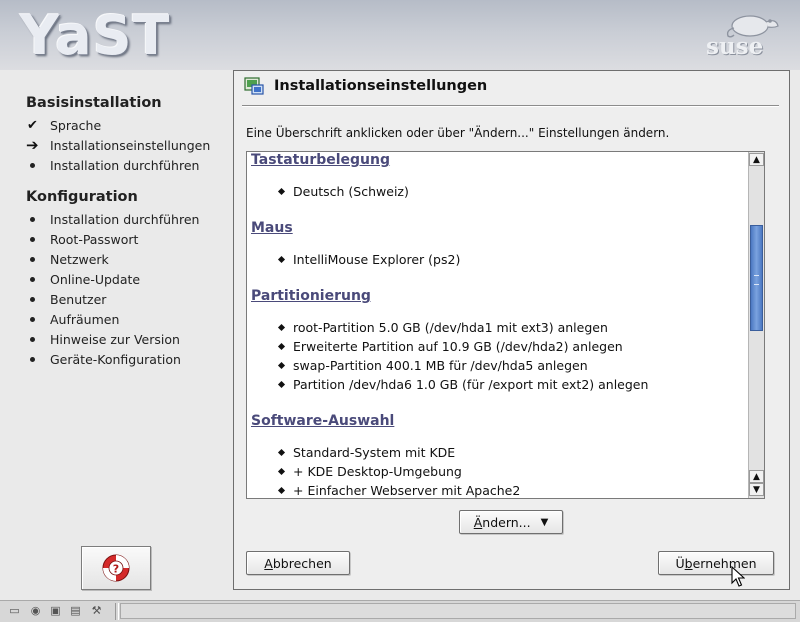  What do you see at coordinates (78, 299) in the screenshot?
I see `sidebar-item-label: Benutzer` at bounding box center [78, 299].